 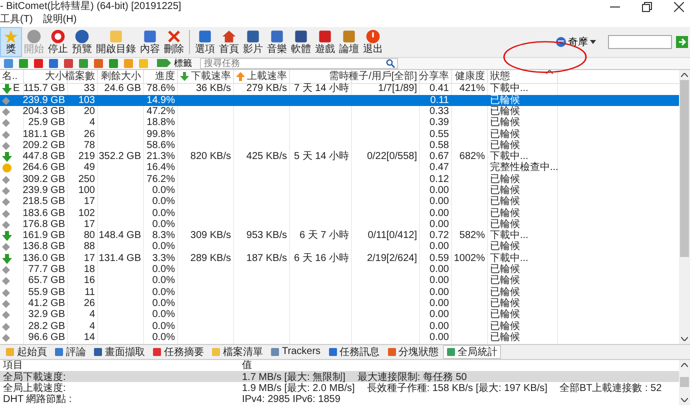 I want to click on column-header: 需時, so click(x=339, y=77).